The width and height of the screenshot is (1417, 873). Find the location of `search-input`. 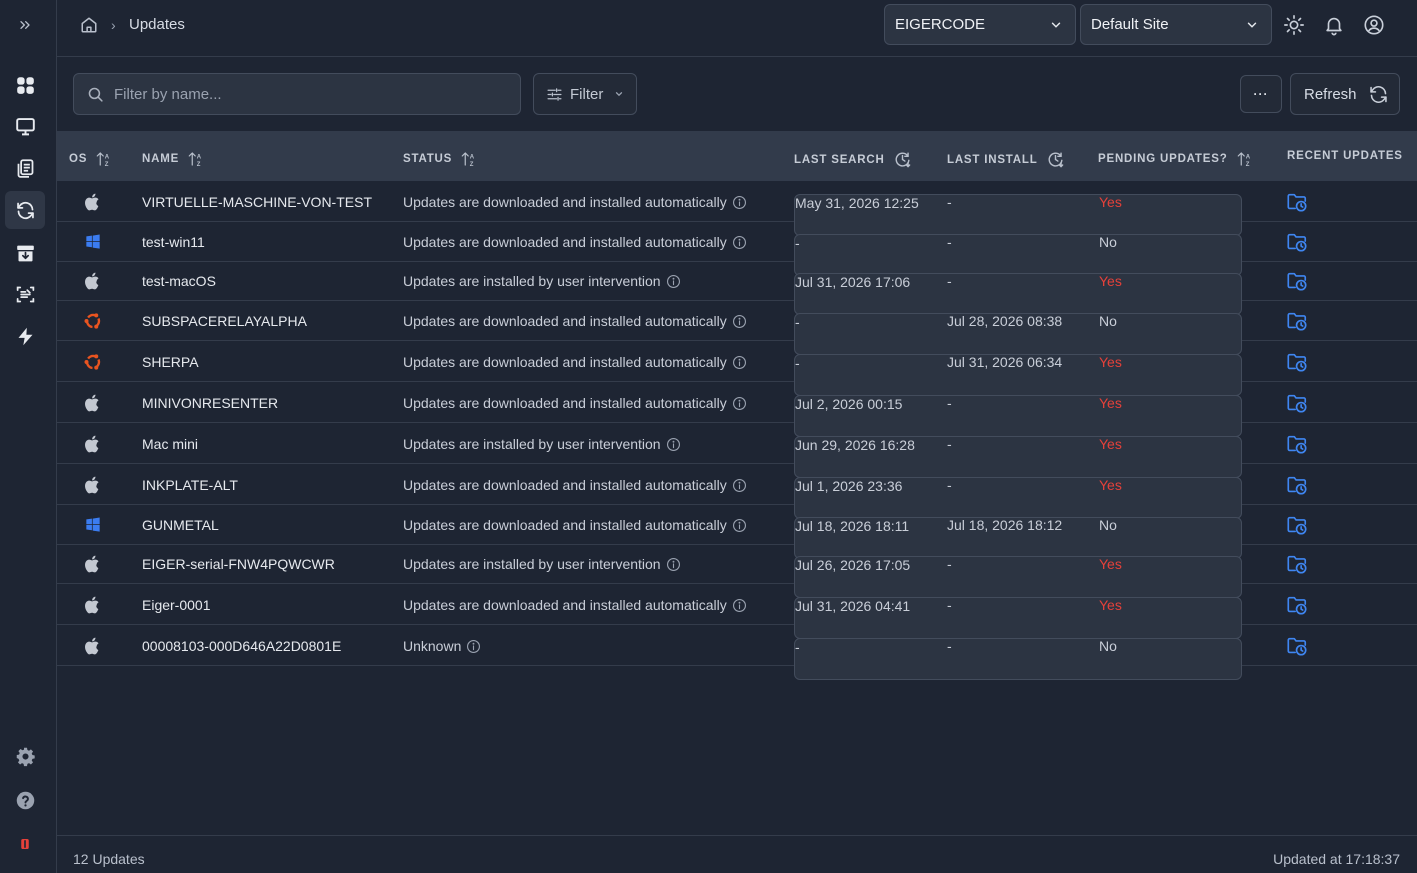

search-input is located at coordinates (309, 94).